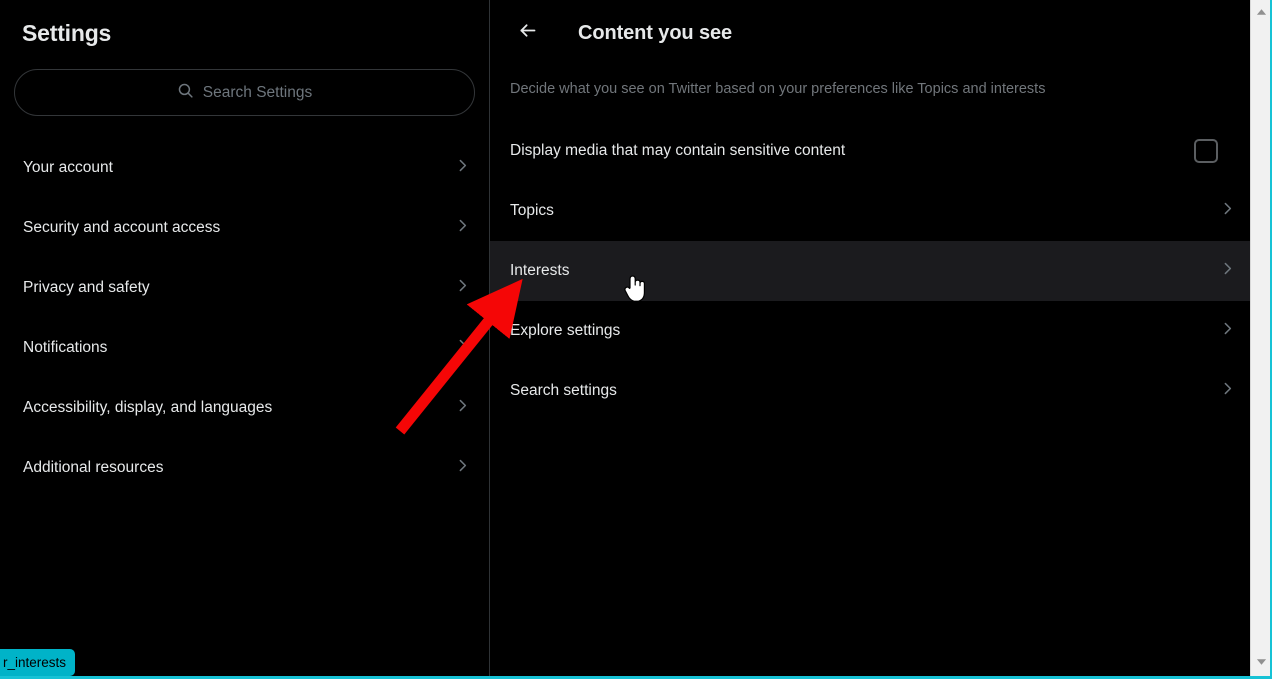 The width and height of the screenshot is (1272, 679). What do you see at coordinates (244, 168) in the screenshot?
I see `sidebar-item-your-account: Your account` at bounding box center [244, 168].